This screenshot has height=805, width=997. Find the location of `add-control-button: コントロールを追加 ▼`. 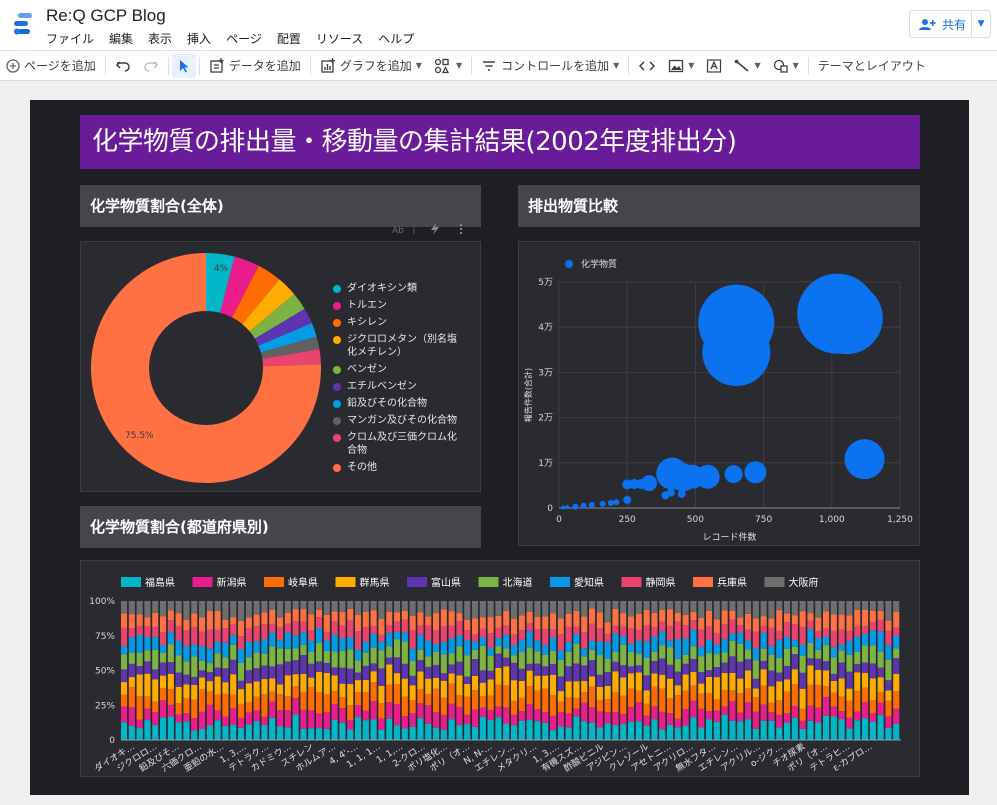

add-control-button: コントロールを追加 ▼ is located at coordinates (550, 65).